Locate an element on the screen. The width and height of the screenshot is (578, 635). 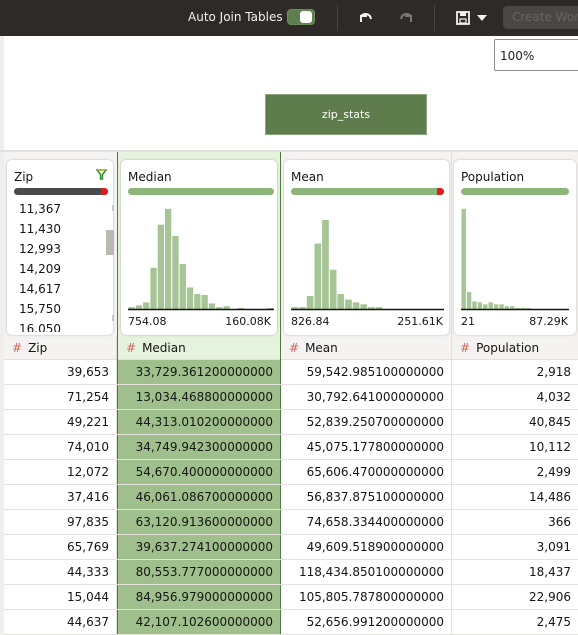
filter-icon is located at coordinates (101, 174).